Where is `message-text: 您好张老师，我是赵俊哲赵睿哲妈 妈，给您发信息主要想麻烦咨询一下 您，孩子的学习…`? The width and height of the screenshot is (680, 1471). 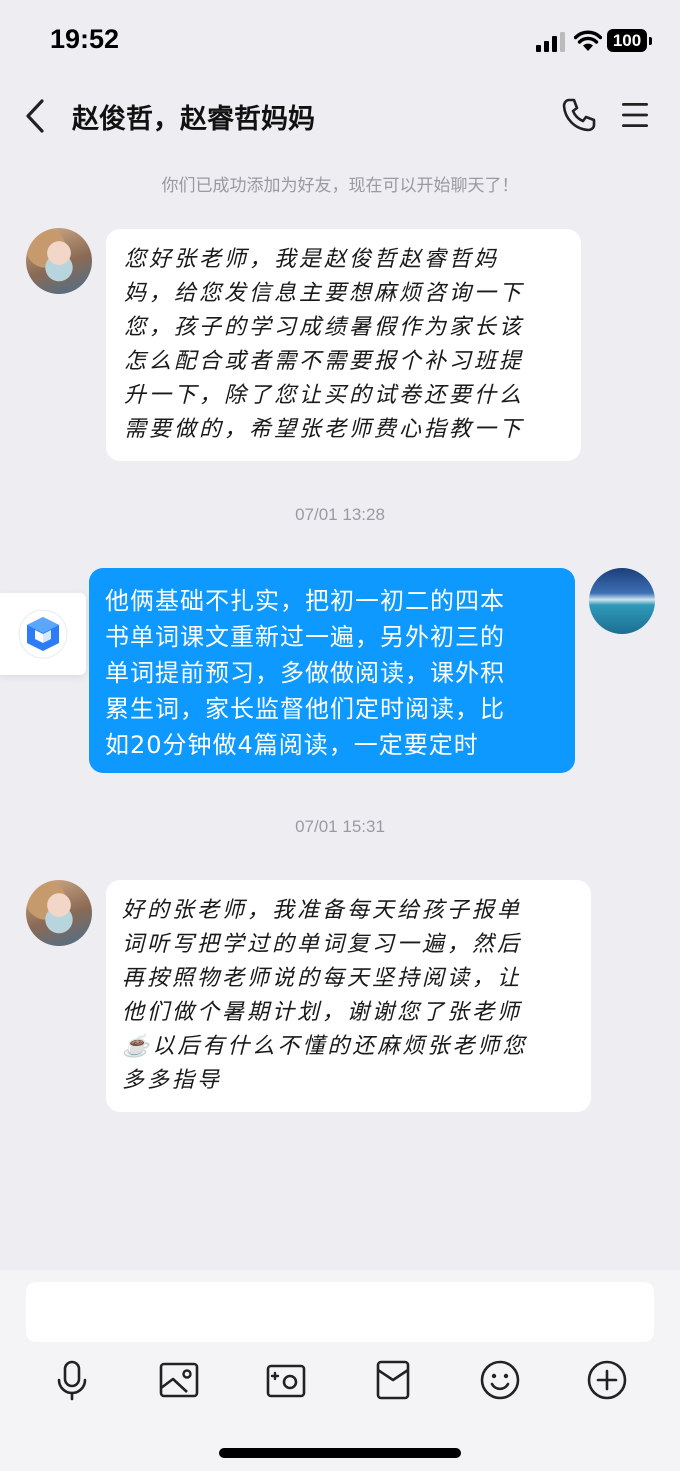 message-text: 您好张老师，我是赵俊哲赵睿哲妈 妈，给您发信息主要想麻烦咨询一下 您，孩子的学习… is located at coordinates (324, 344).